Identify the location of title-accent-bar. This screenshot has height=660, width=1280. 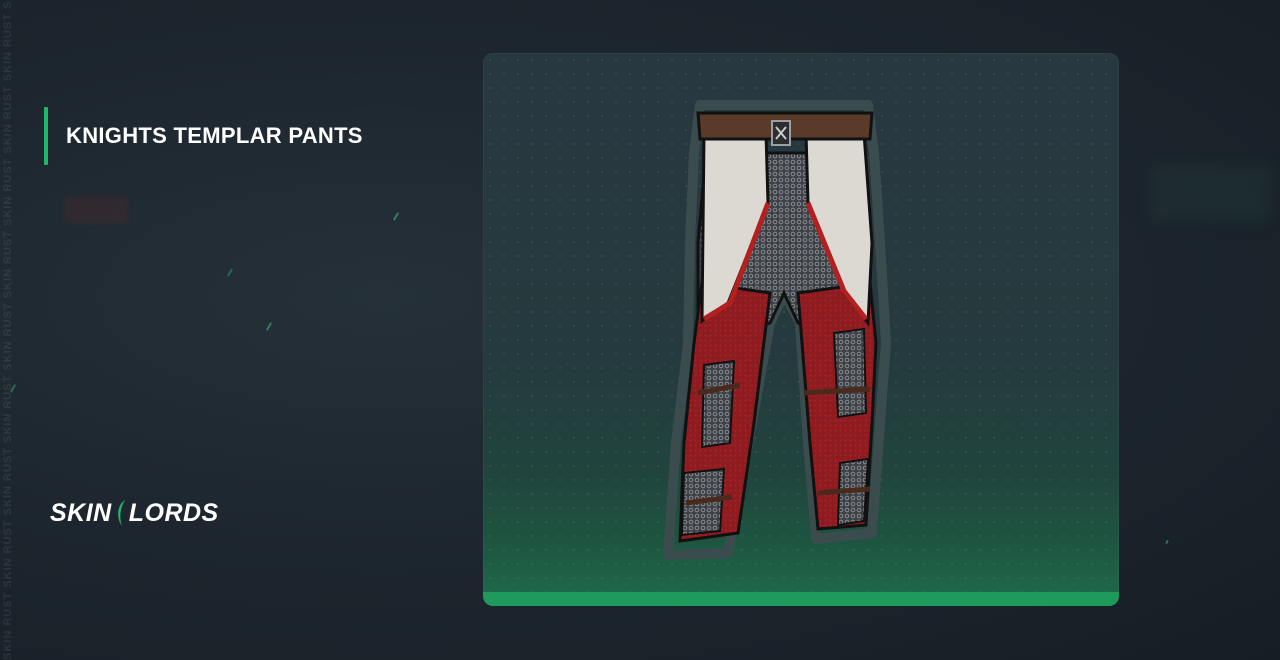
(46, 136).